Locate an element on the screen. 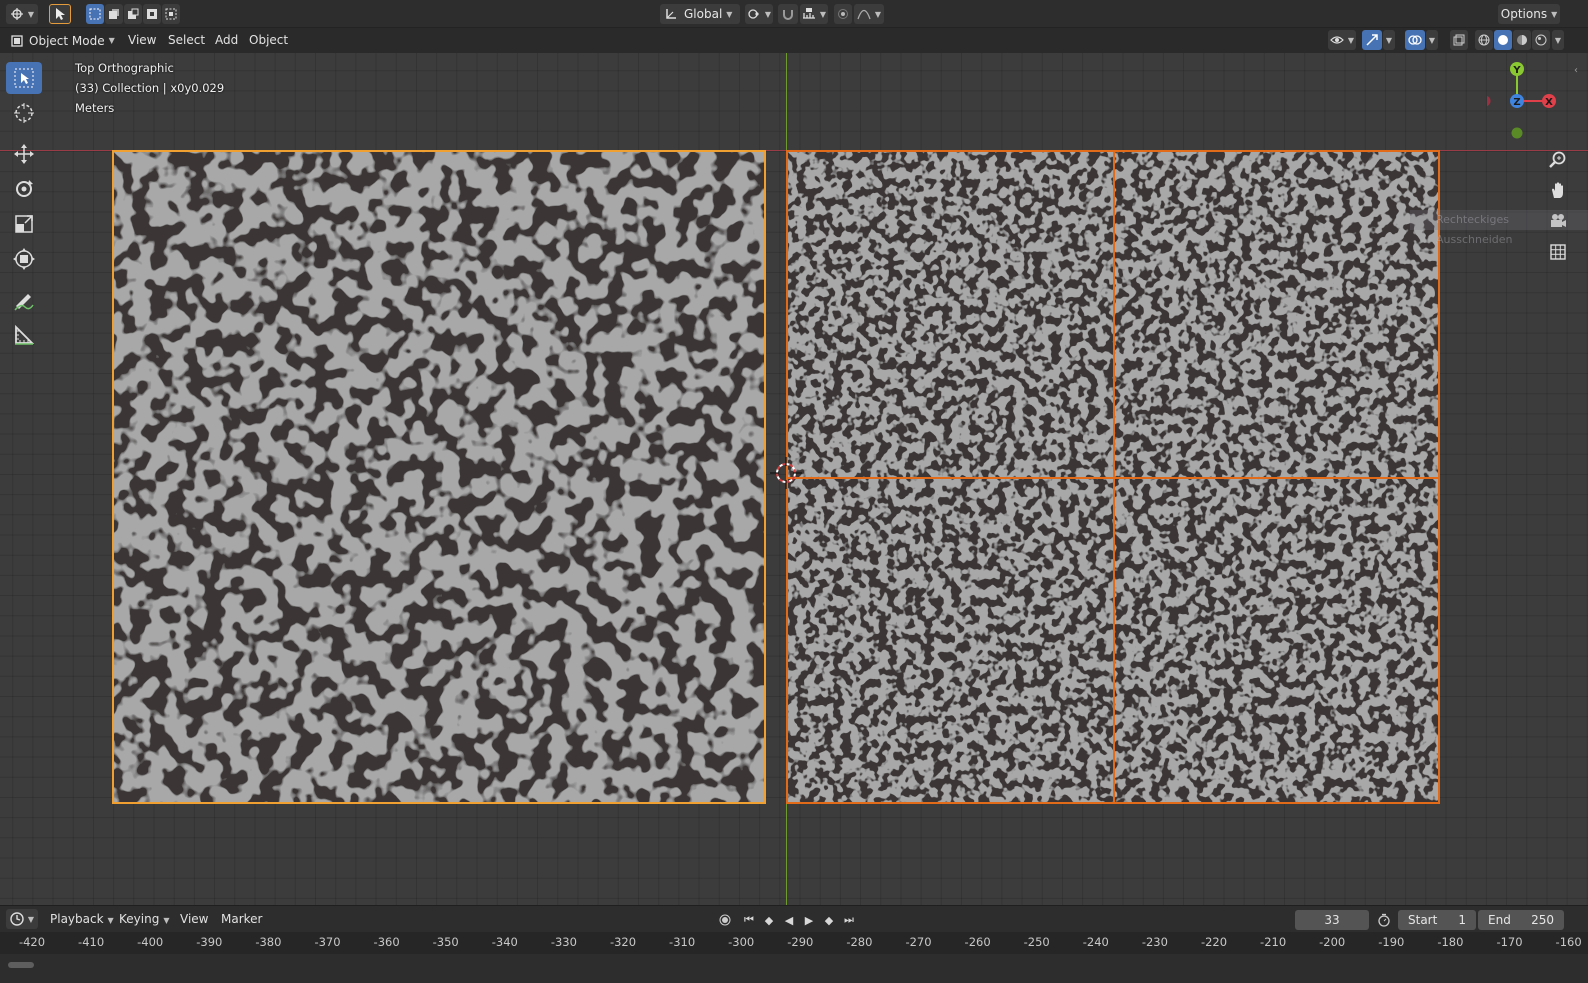 This screenshot has width=1588, height=983. ruler-tick-label: -370 is located at coordinates (327, 942).